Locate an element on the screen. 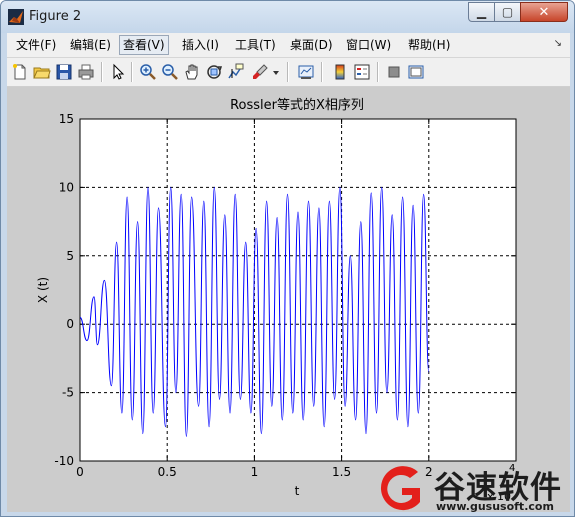 Image resolution: width=575 pixels, height=517 pixels. watermark-url: www.gususoft.com is located at coordinates (495, 506).